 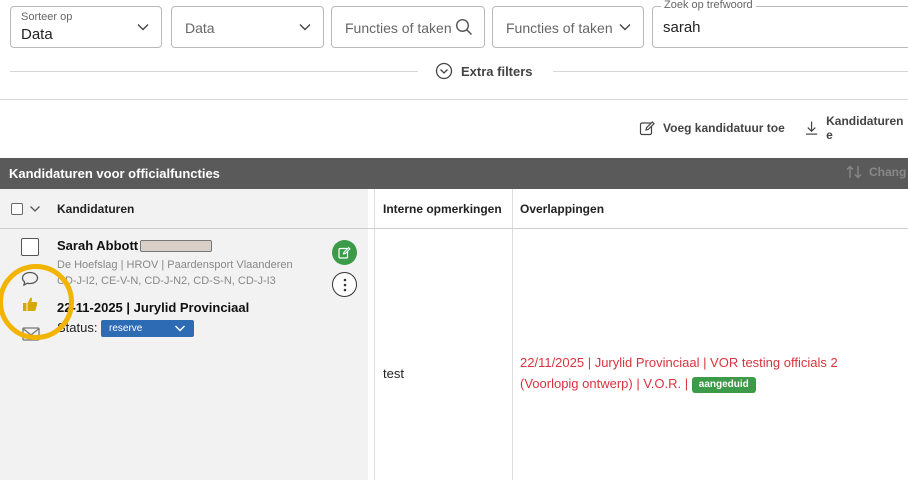 What do you see at coordinates (562, 209) in the screenshot?
I see `header-overlaps: Overlappingen` at bounding box center [562, 209].